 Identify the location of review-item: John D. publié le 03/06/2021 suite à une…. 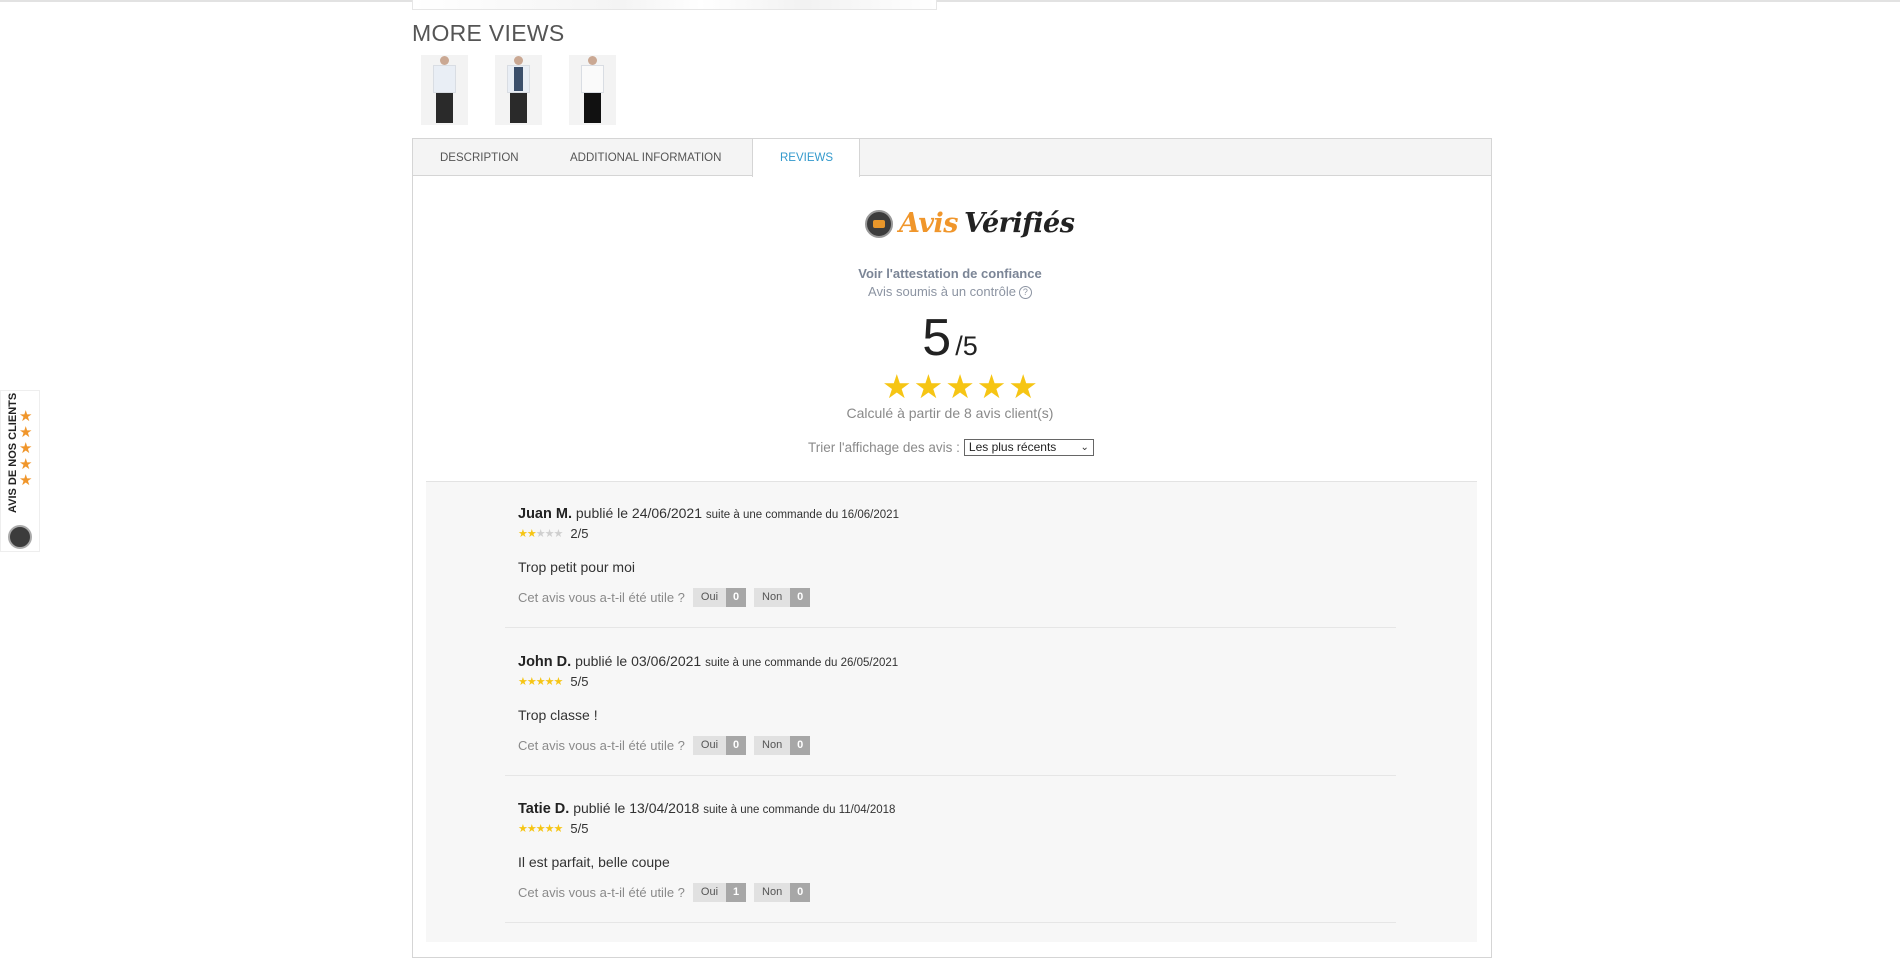
(958, 704).